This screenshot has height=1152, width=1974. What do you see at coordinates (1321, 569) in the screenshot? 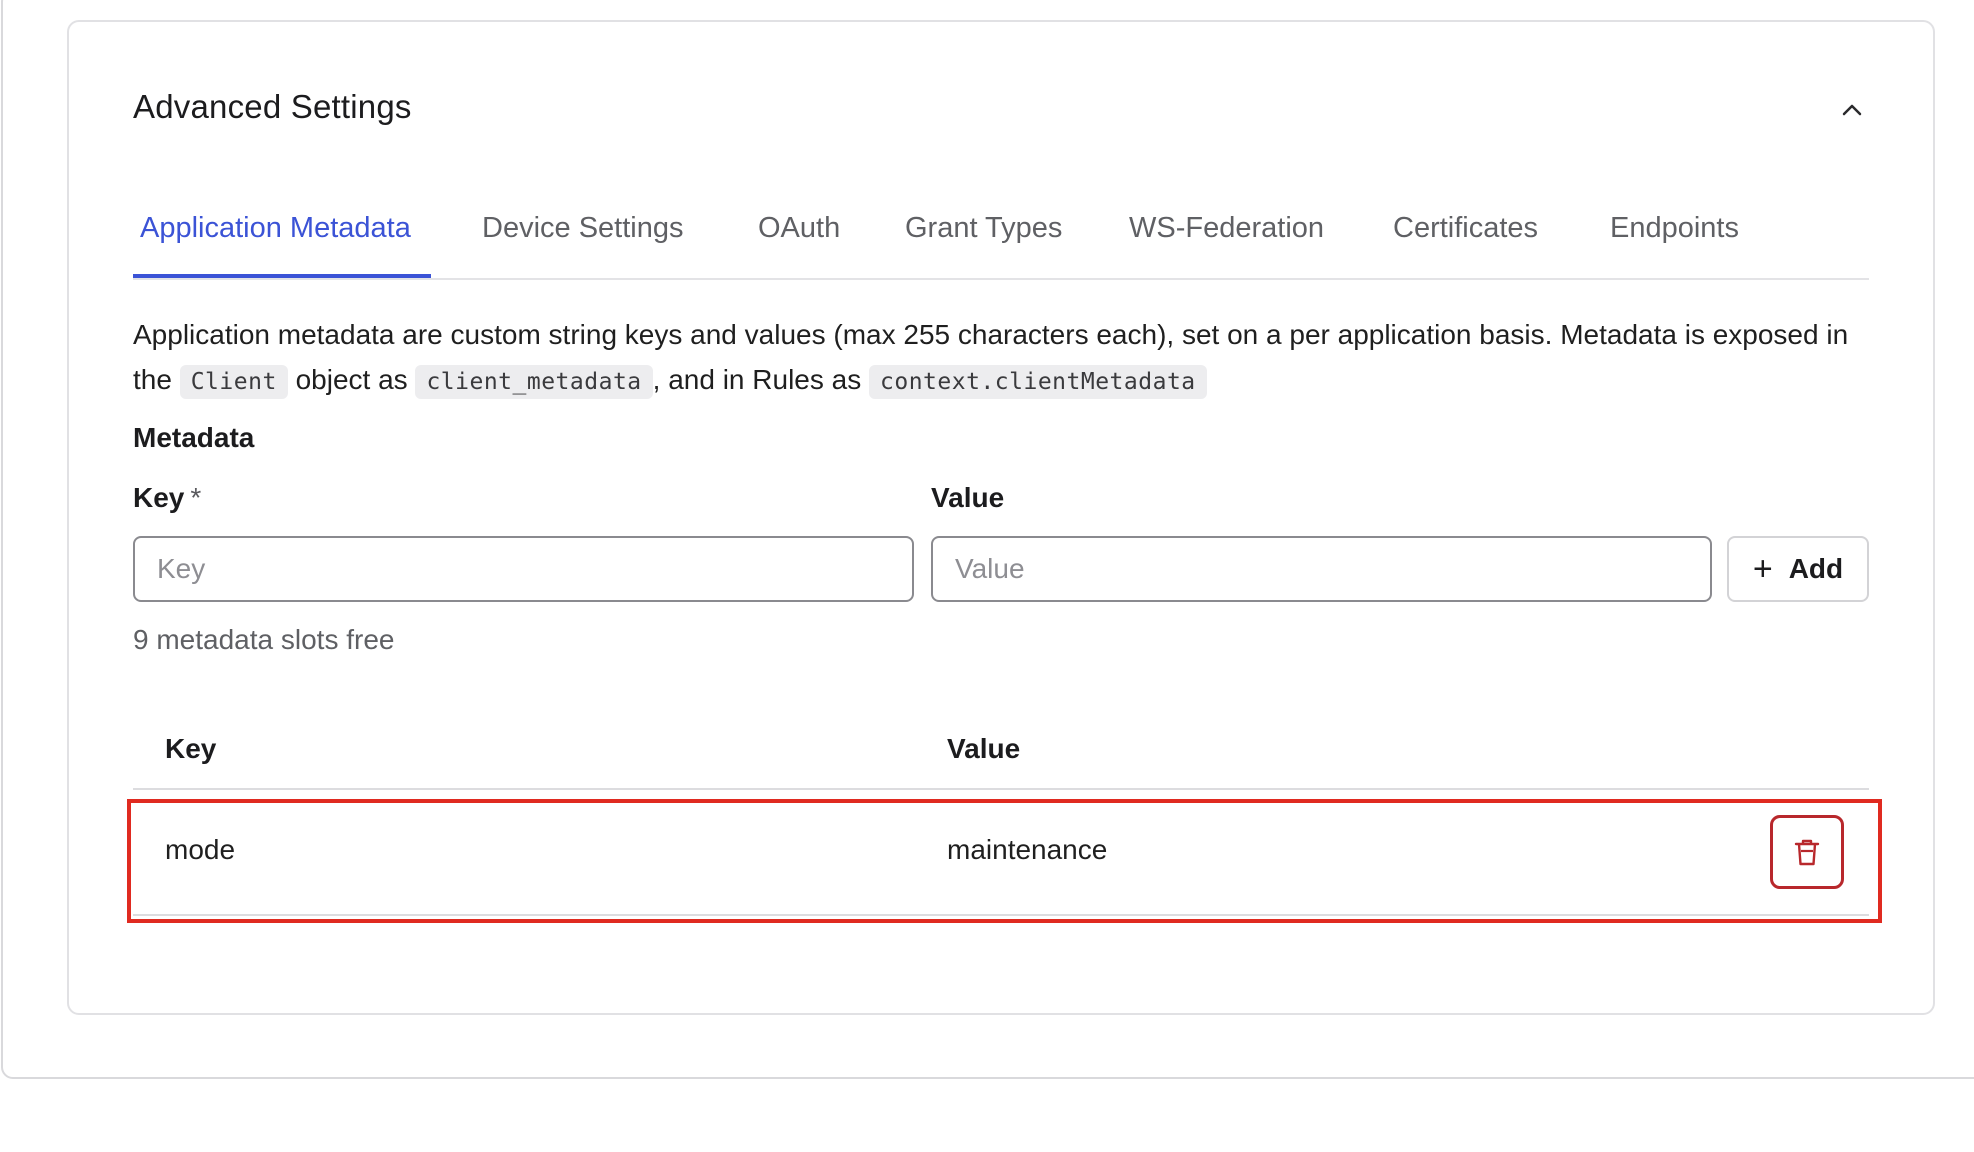
I see `value-input` at bounding box center [1321, 569].